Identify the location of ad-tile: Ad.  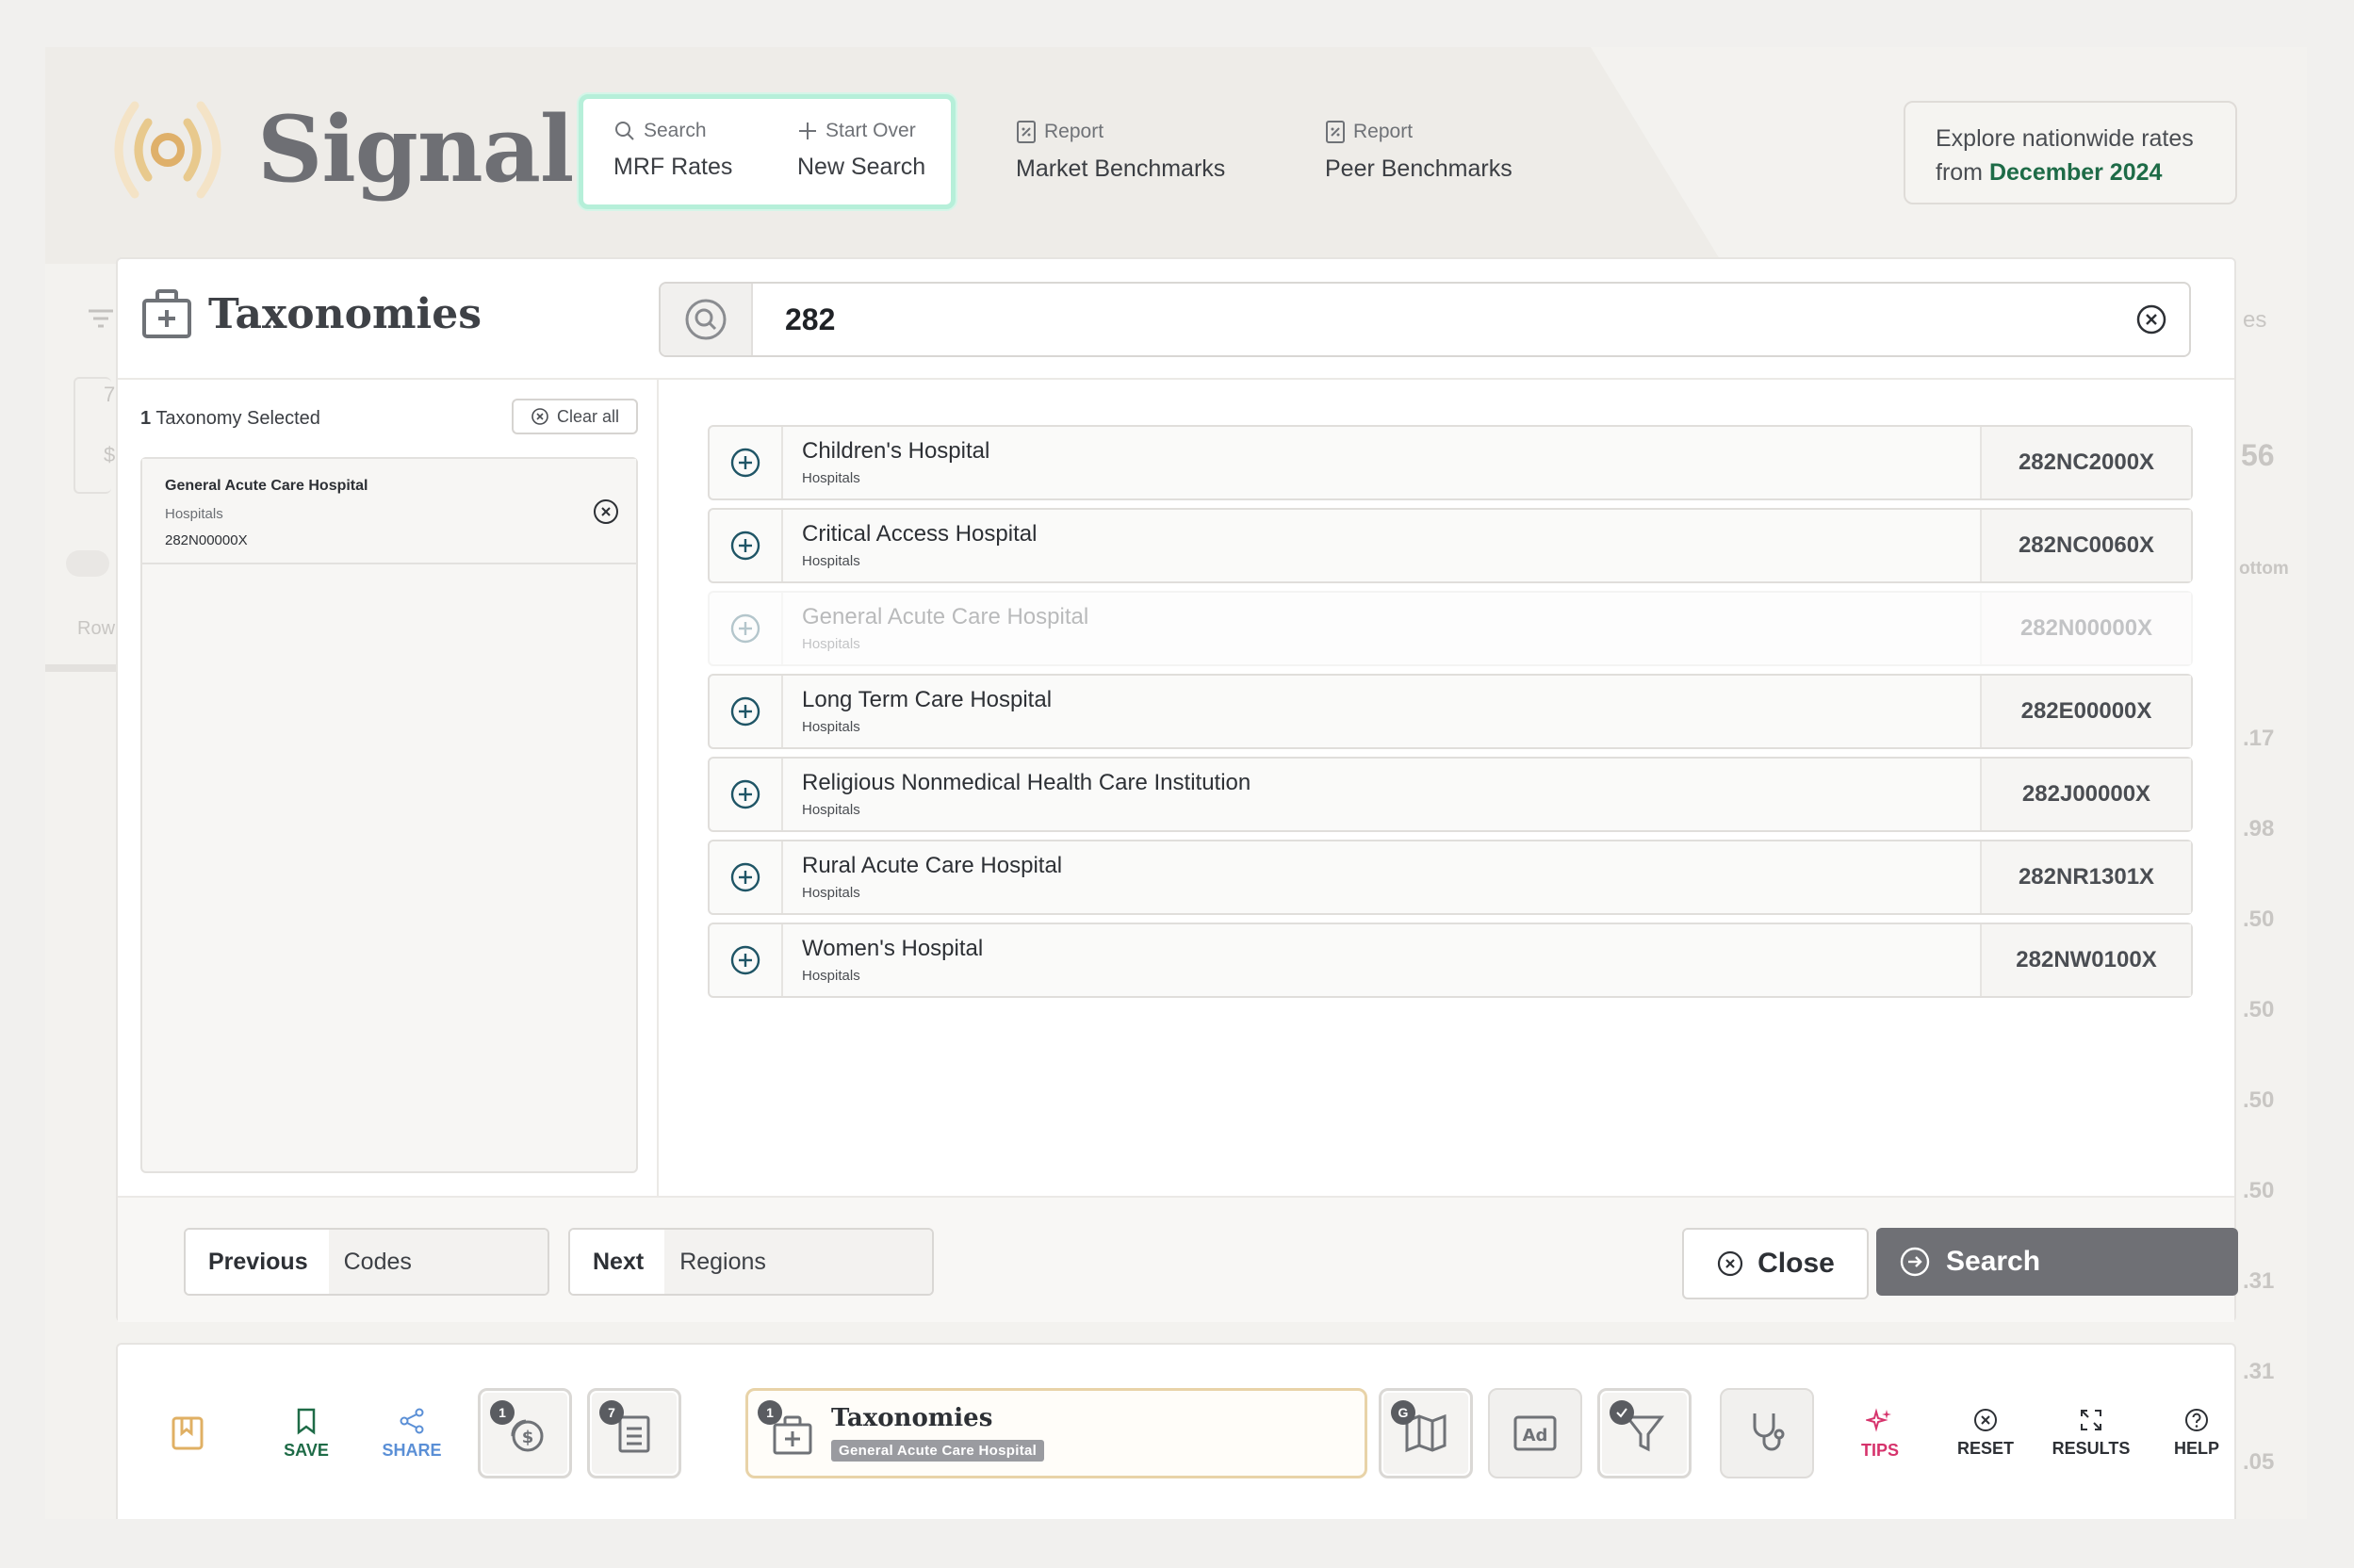
(1535, 1433).